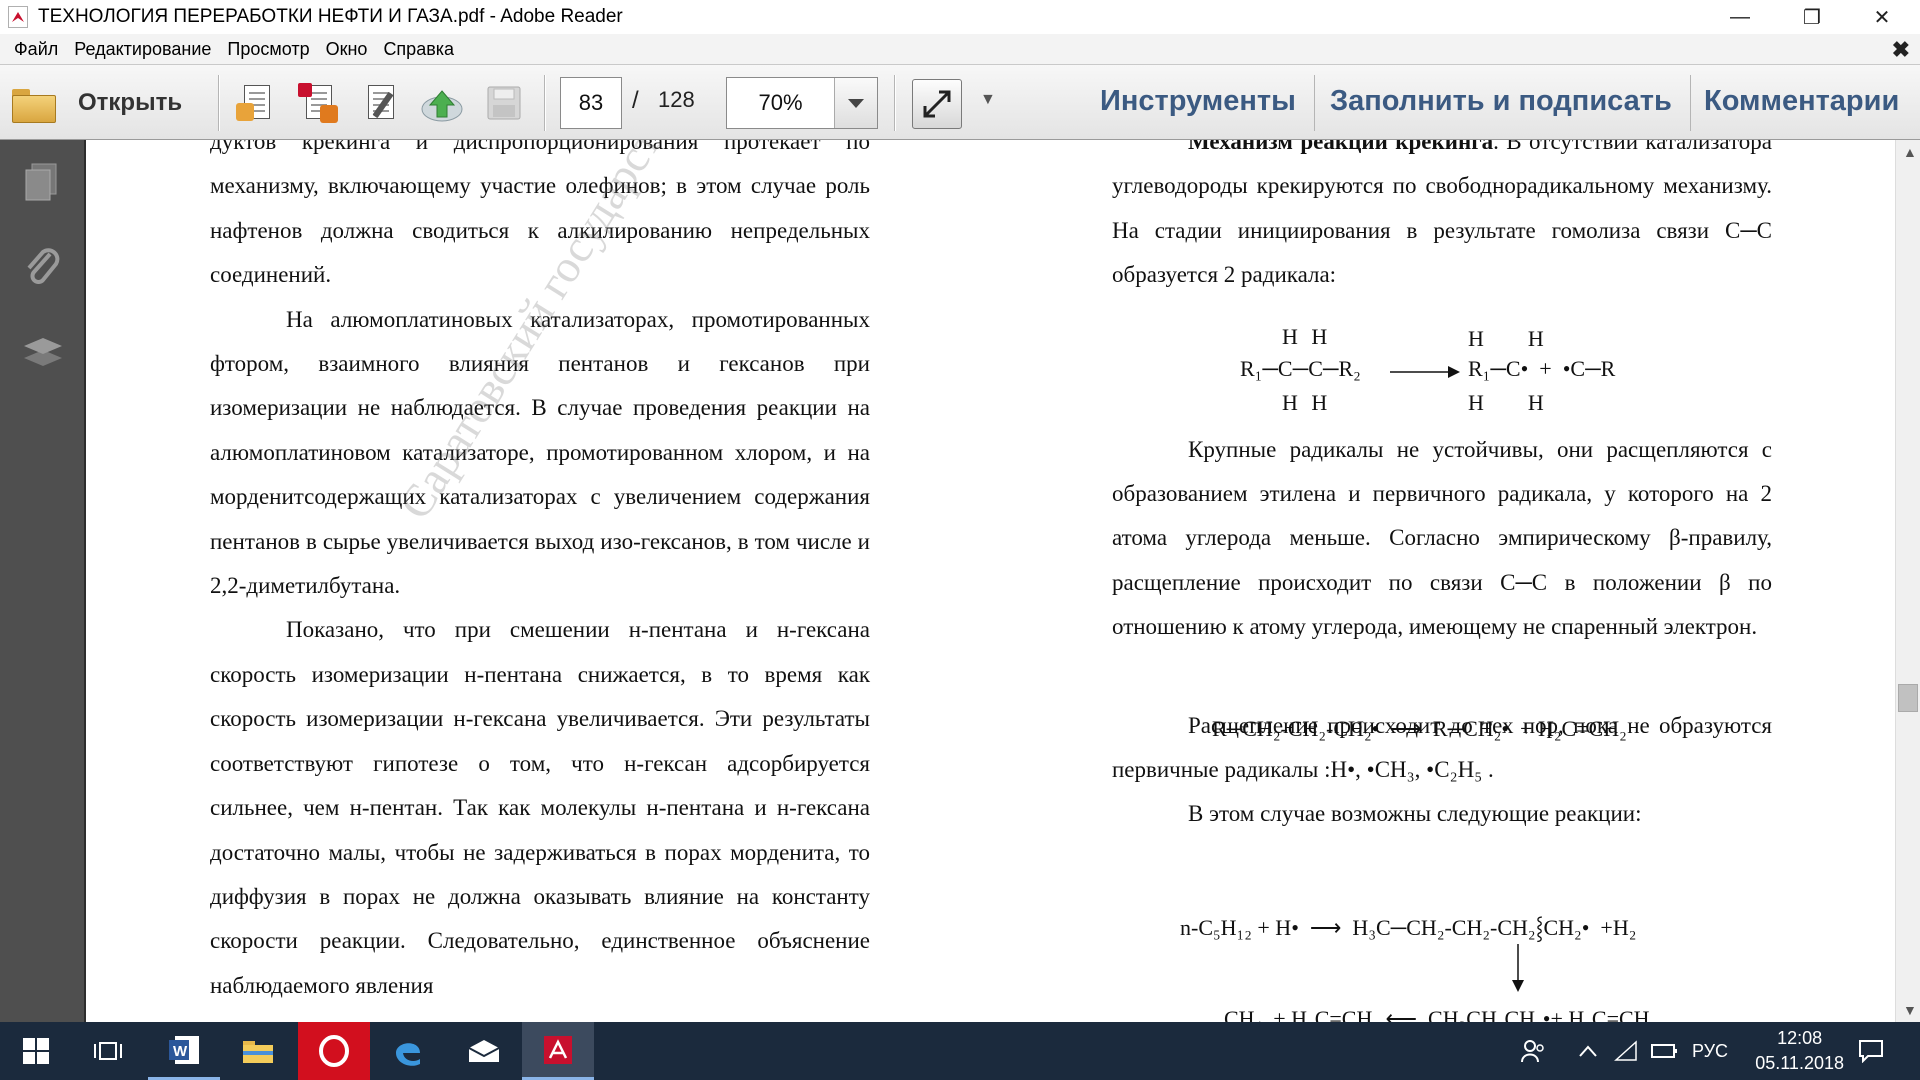 The height and width of the screenshot is (1080, 1920). Describe the element at coordinates (1408, 927) in the screenshot. I see `formula-pentane: n-C₅H₁₂ + H• ⟶ H₃C─CH₂-CH₂-CH₂⸾CH₂• +H₂` at that location.